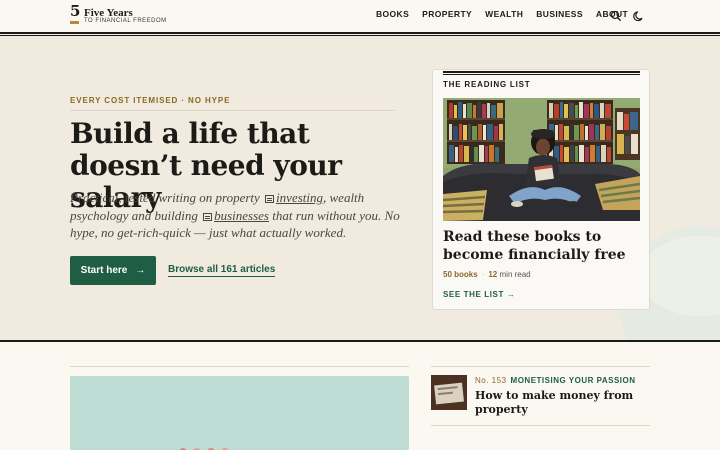  I want to click on read-time-label: min read, so click(515, 274).